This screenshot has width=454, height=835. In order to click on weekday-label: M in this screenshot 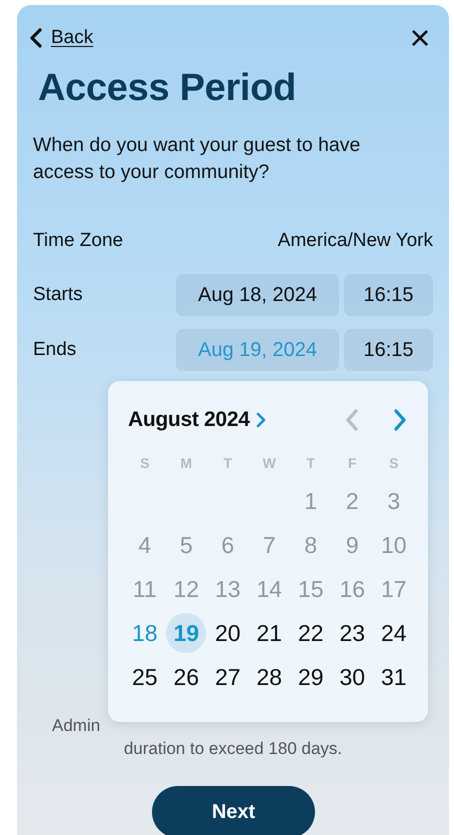, I will do `click(186, 463)`.